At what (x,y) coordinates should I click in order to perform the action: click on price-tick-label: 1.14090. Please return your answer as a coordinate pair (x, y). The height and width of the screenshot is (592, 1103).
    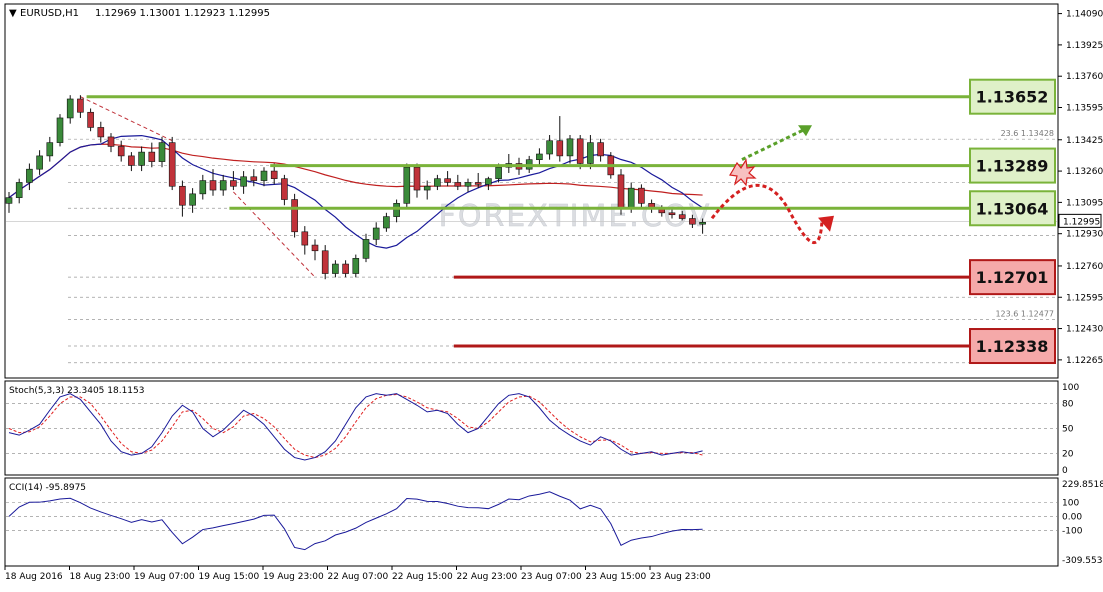
    Looking at the image, I should click on (1084, 15).